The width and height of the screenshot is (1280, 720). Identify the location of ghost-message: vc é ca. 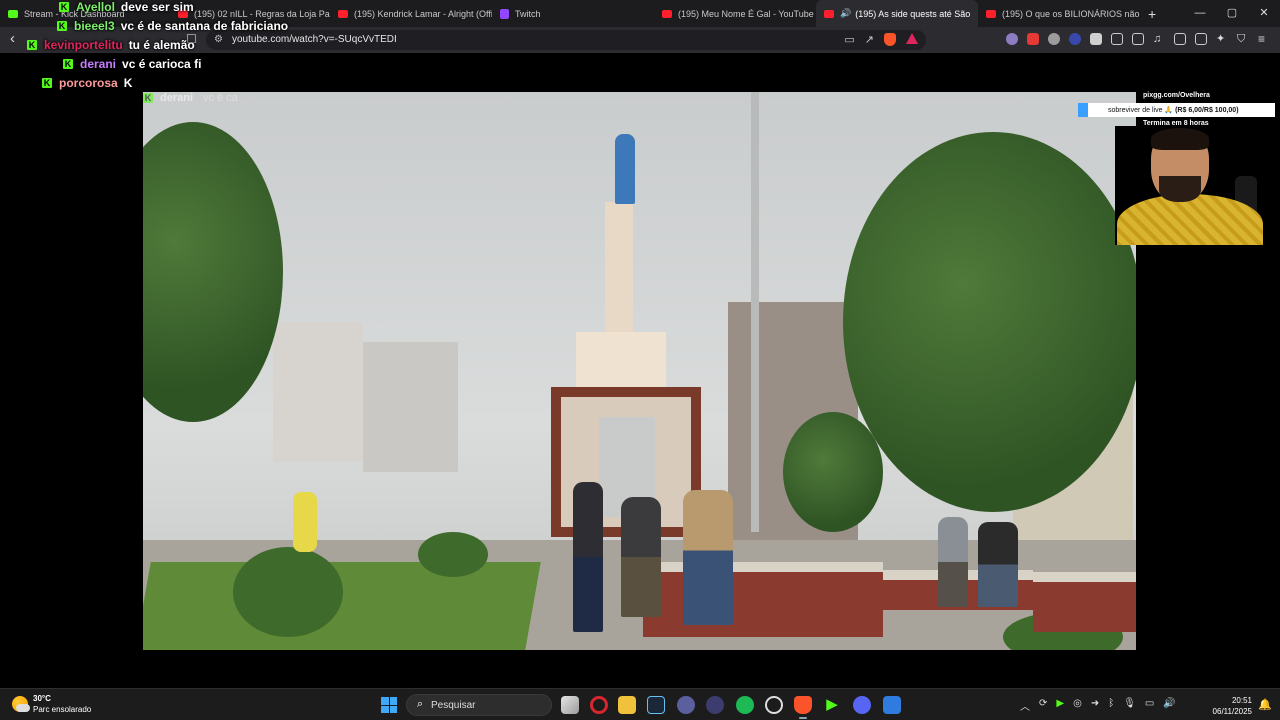
(220, 98).